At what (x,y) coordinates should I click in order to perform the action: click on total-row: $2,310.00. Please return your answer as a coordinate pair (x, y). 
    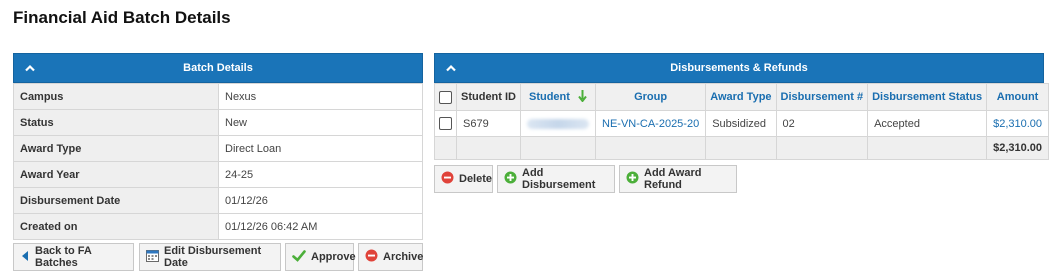
    Looking at the image, I should click on (742, 148).